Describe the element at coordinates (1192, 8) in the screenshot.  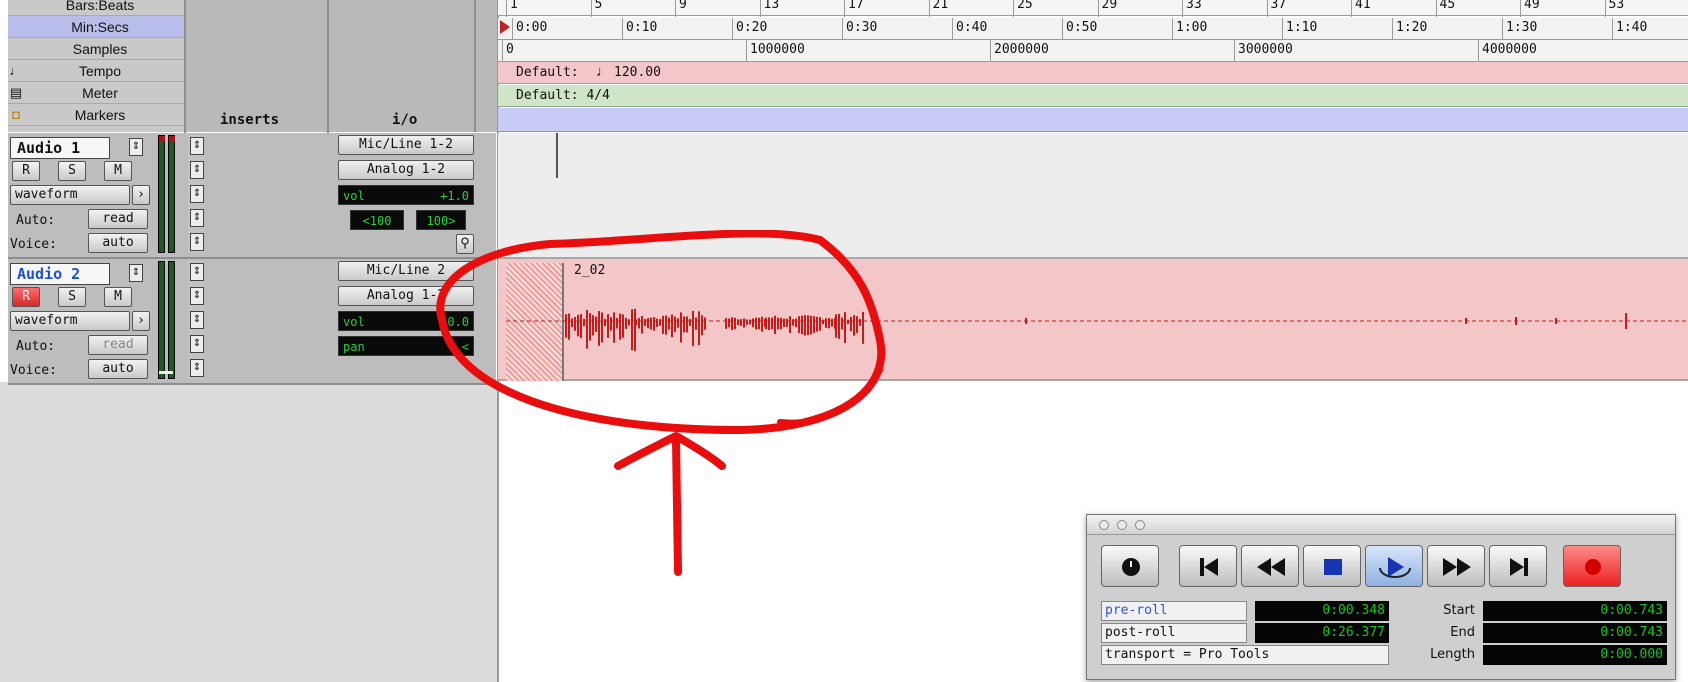
I see `bar-tick: 33` at that location.